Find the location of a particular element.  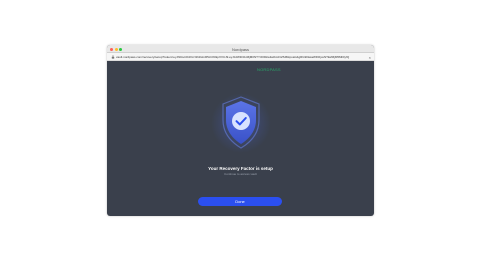

done-button: Done is located at coordinates (240, 201).